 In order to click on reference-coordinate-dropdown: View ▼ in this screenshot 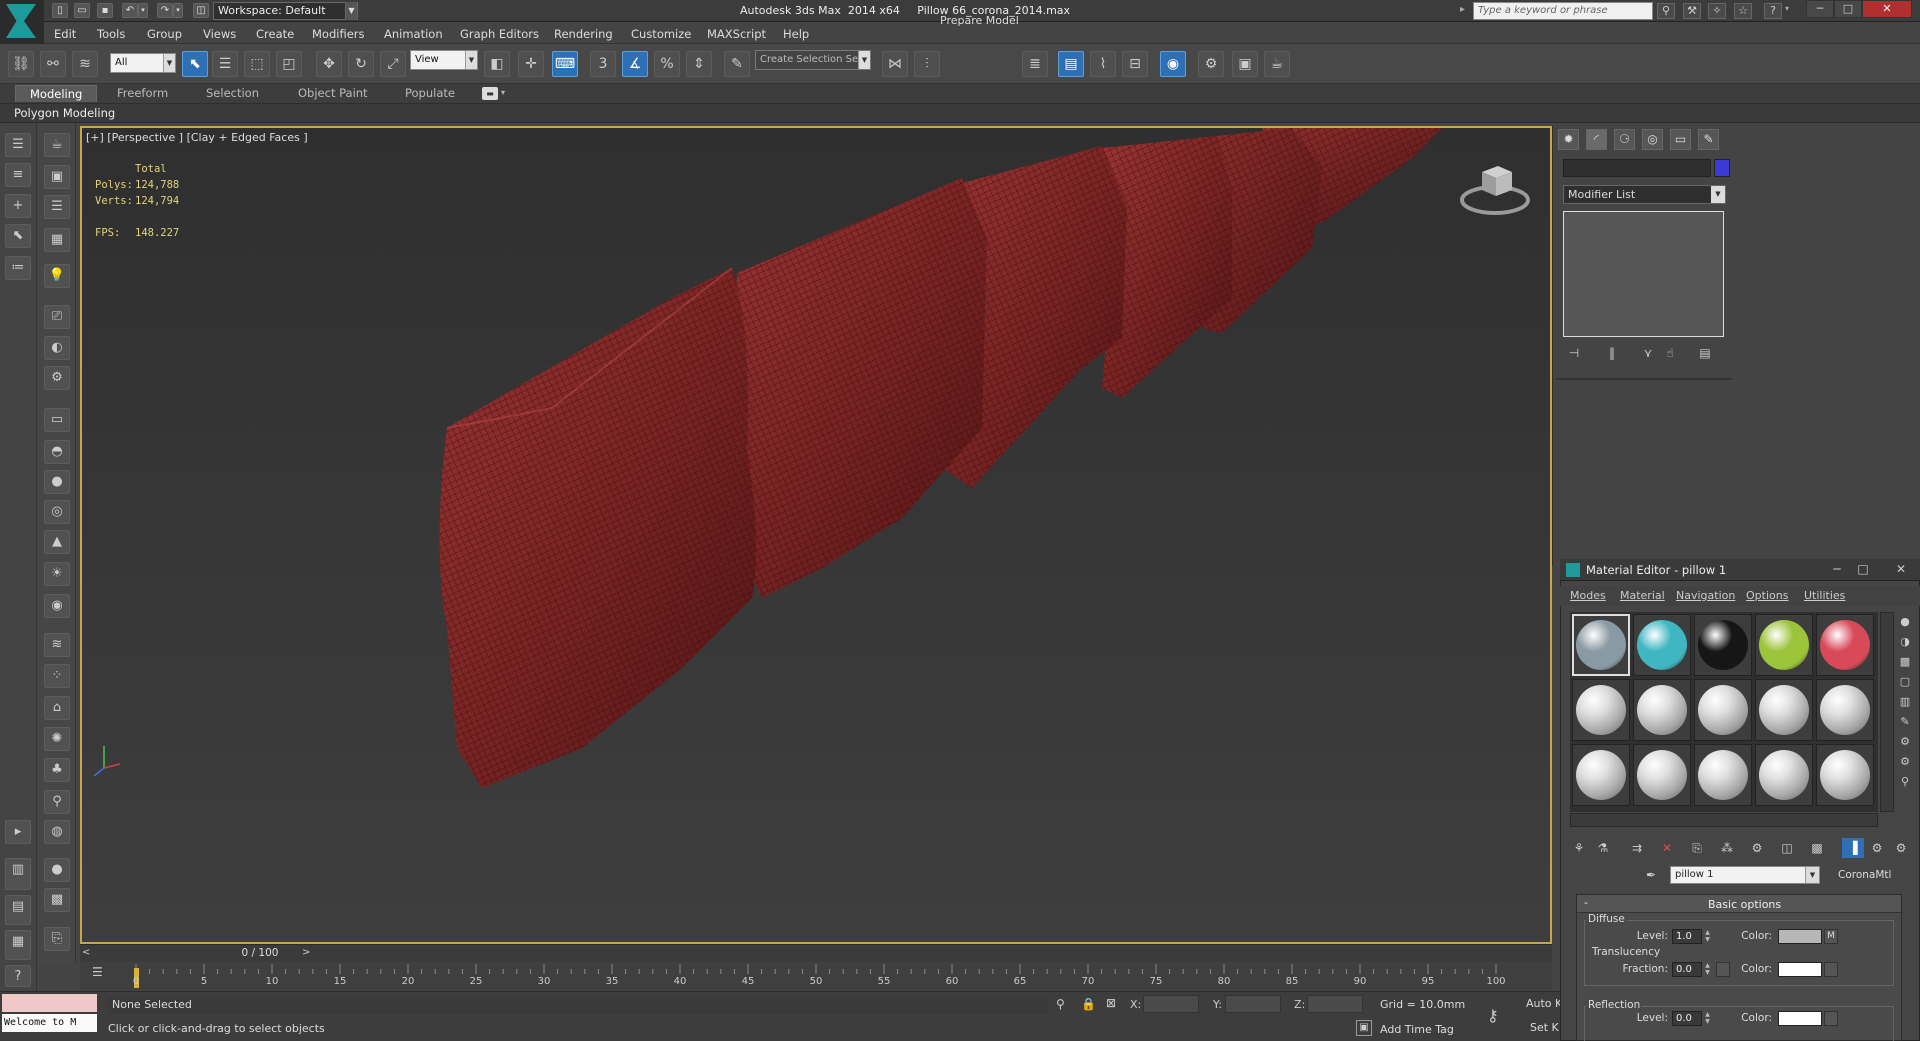, I will do `click(444, 60)`.